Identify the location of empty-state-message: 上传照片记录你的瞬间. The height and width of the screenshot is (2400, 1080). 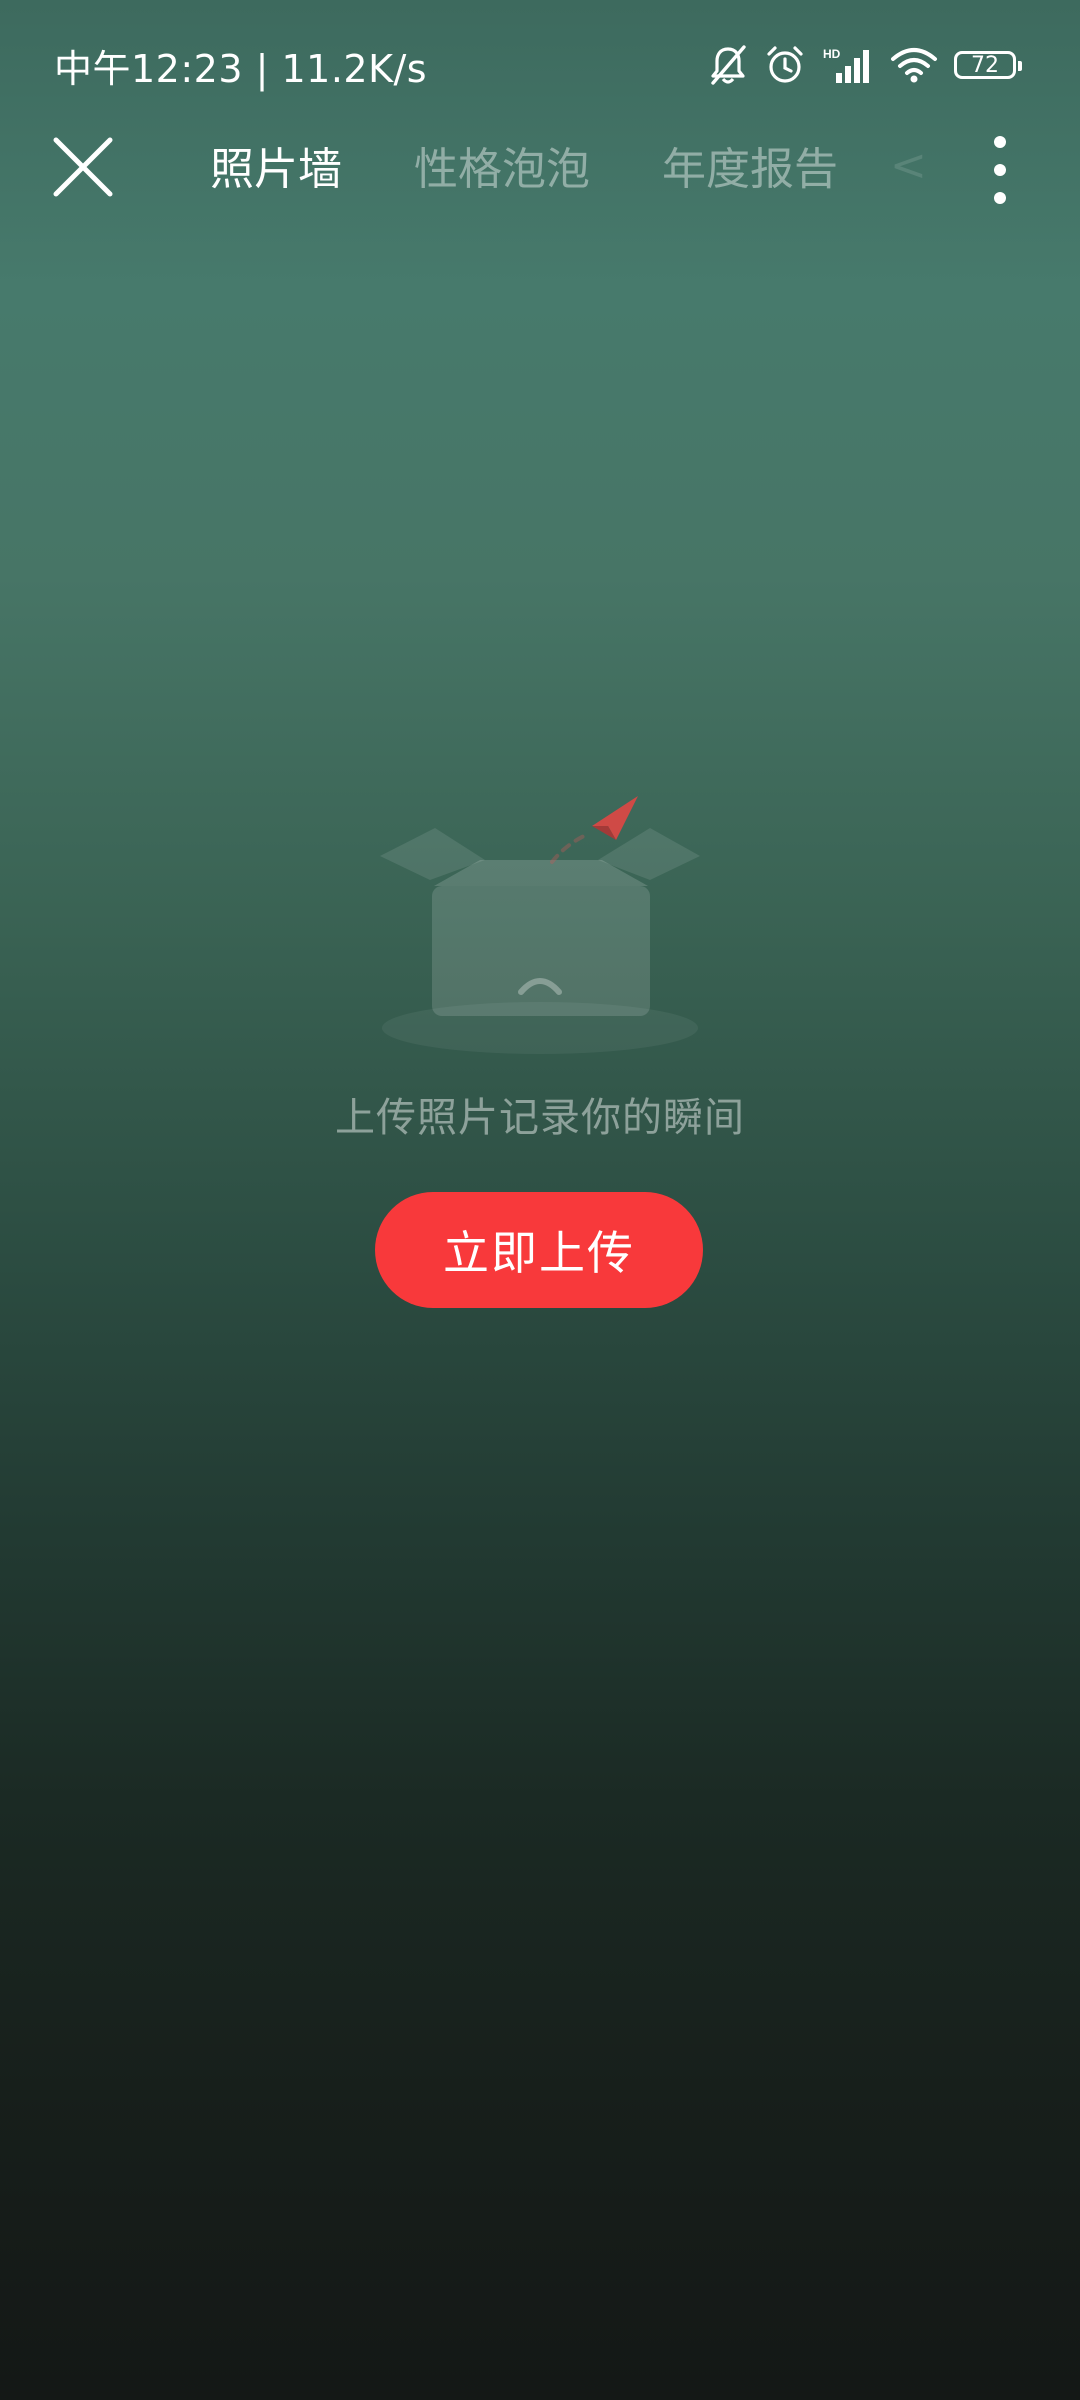
(540, 1118).